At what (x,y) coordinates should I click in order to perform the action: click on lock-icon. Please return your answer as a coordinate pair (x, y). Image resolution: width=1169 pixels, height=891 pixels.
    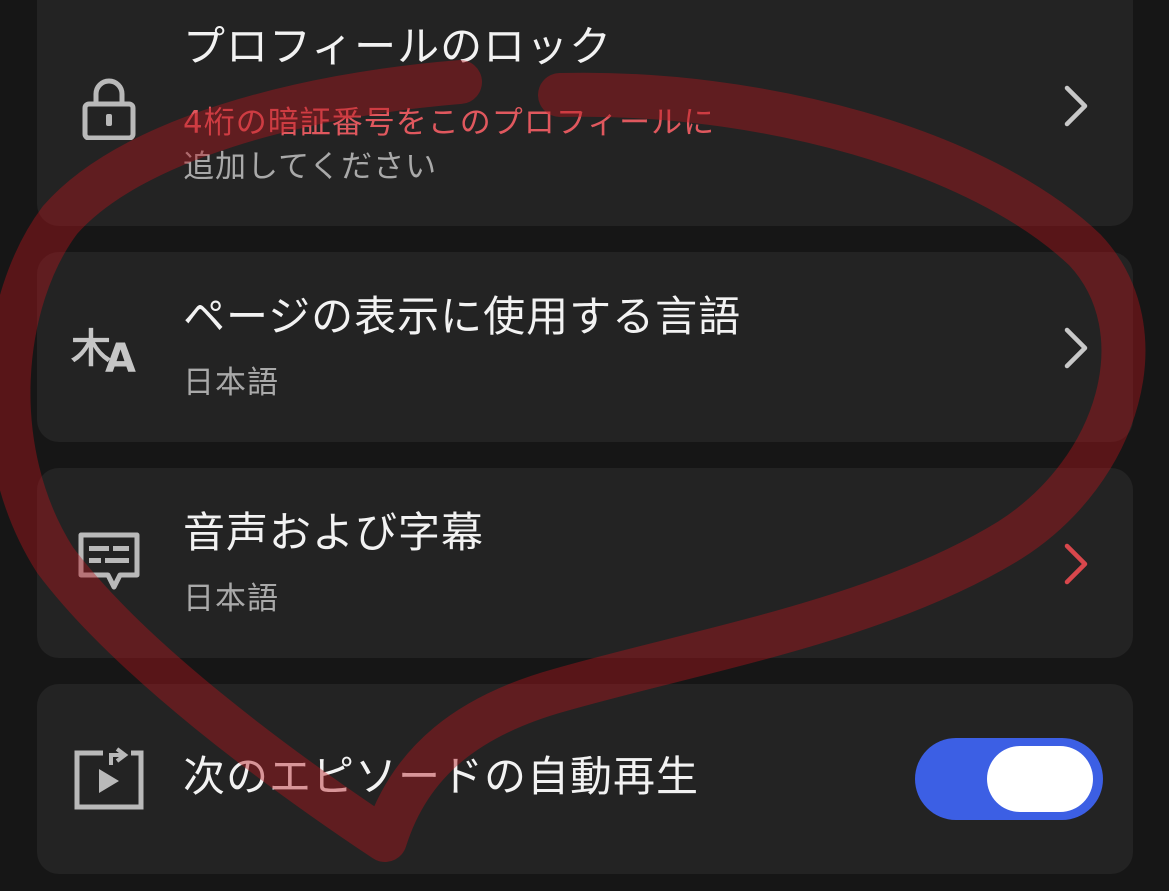
    Looking at the image, I should click on (109, 108).